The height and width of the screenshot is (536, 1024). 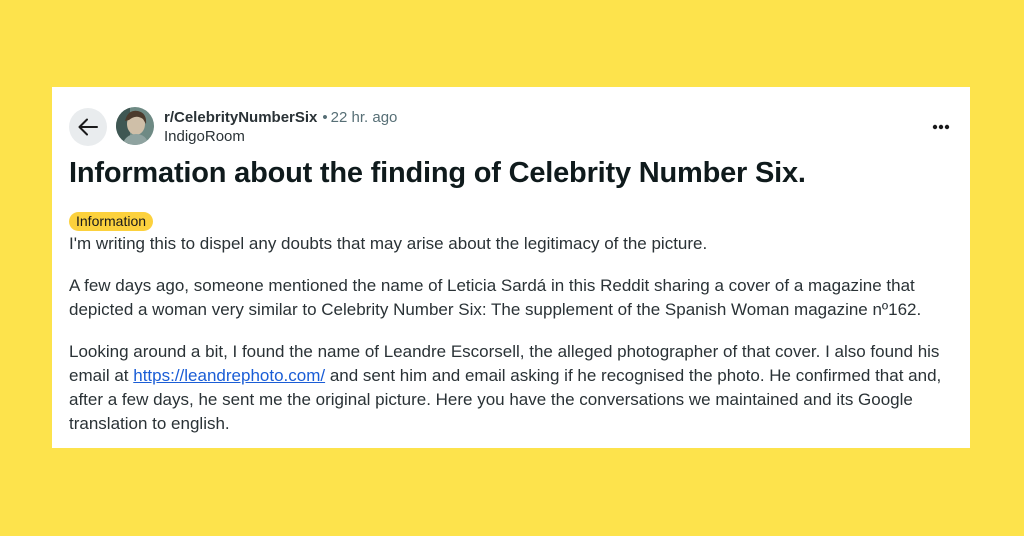 I want to click on arrow-left-icon, so click(x=88, y=127).